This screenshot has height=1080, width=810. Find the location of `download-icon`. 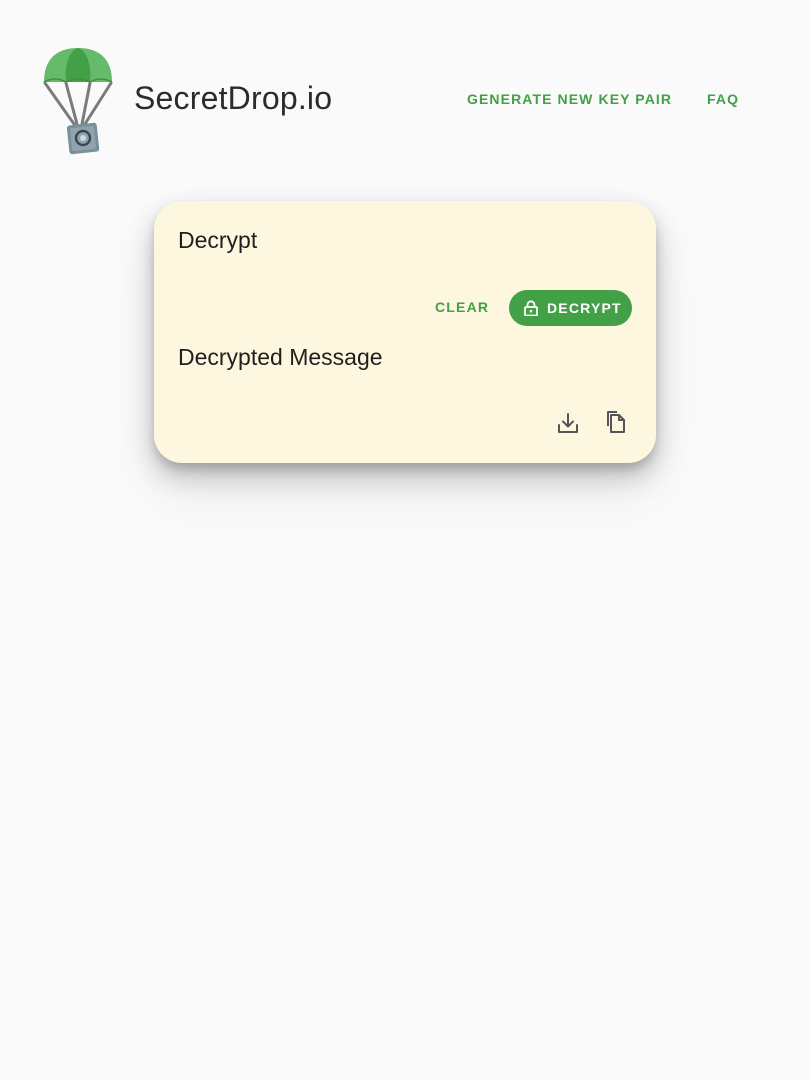

download-icon is located at coordinates (568, 423).